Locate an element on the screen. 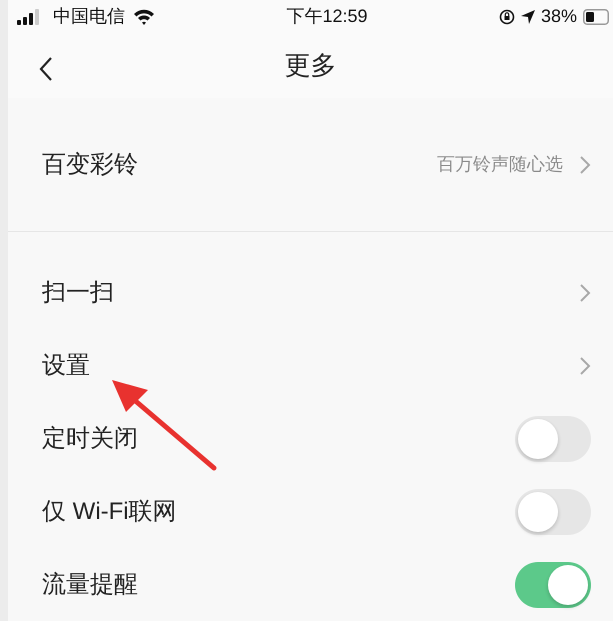 Image resolution: width=613 pixels, height=621 pixels. row-label: 设置 is located at coordinates (66, 365).